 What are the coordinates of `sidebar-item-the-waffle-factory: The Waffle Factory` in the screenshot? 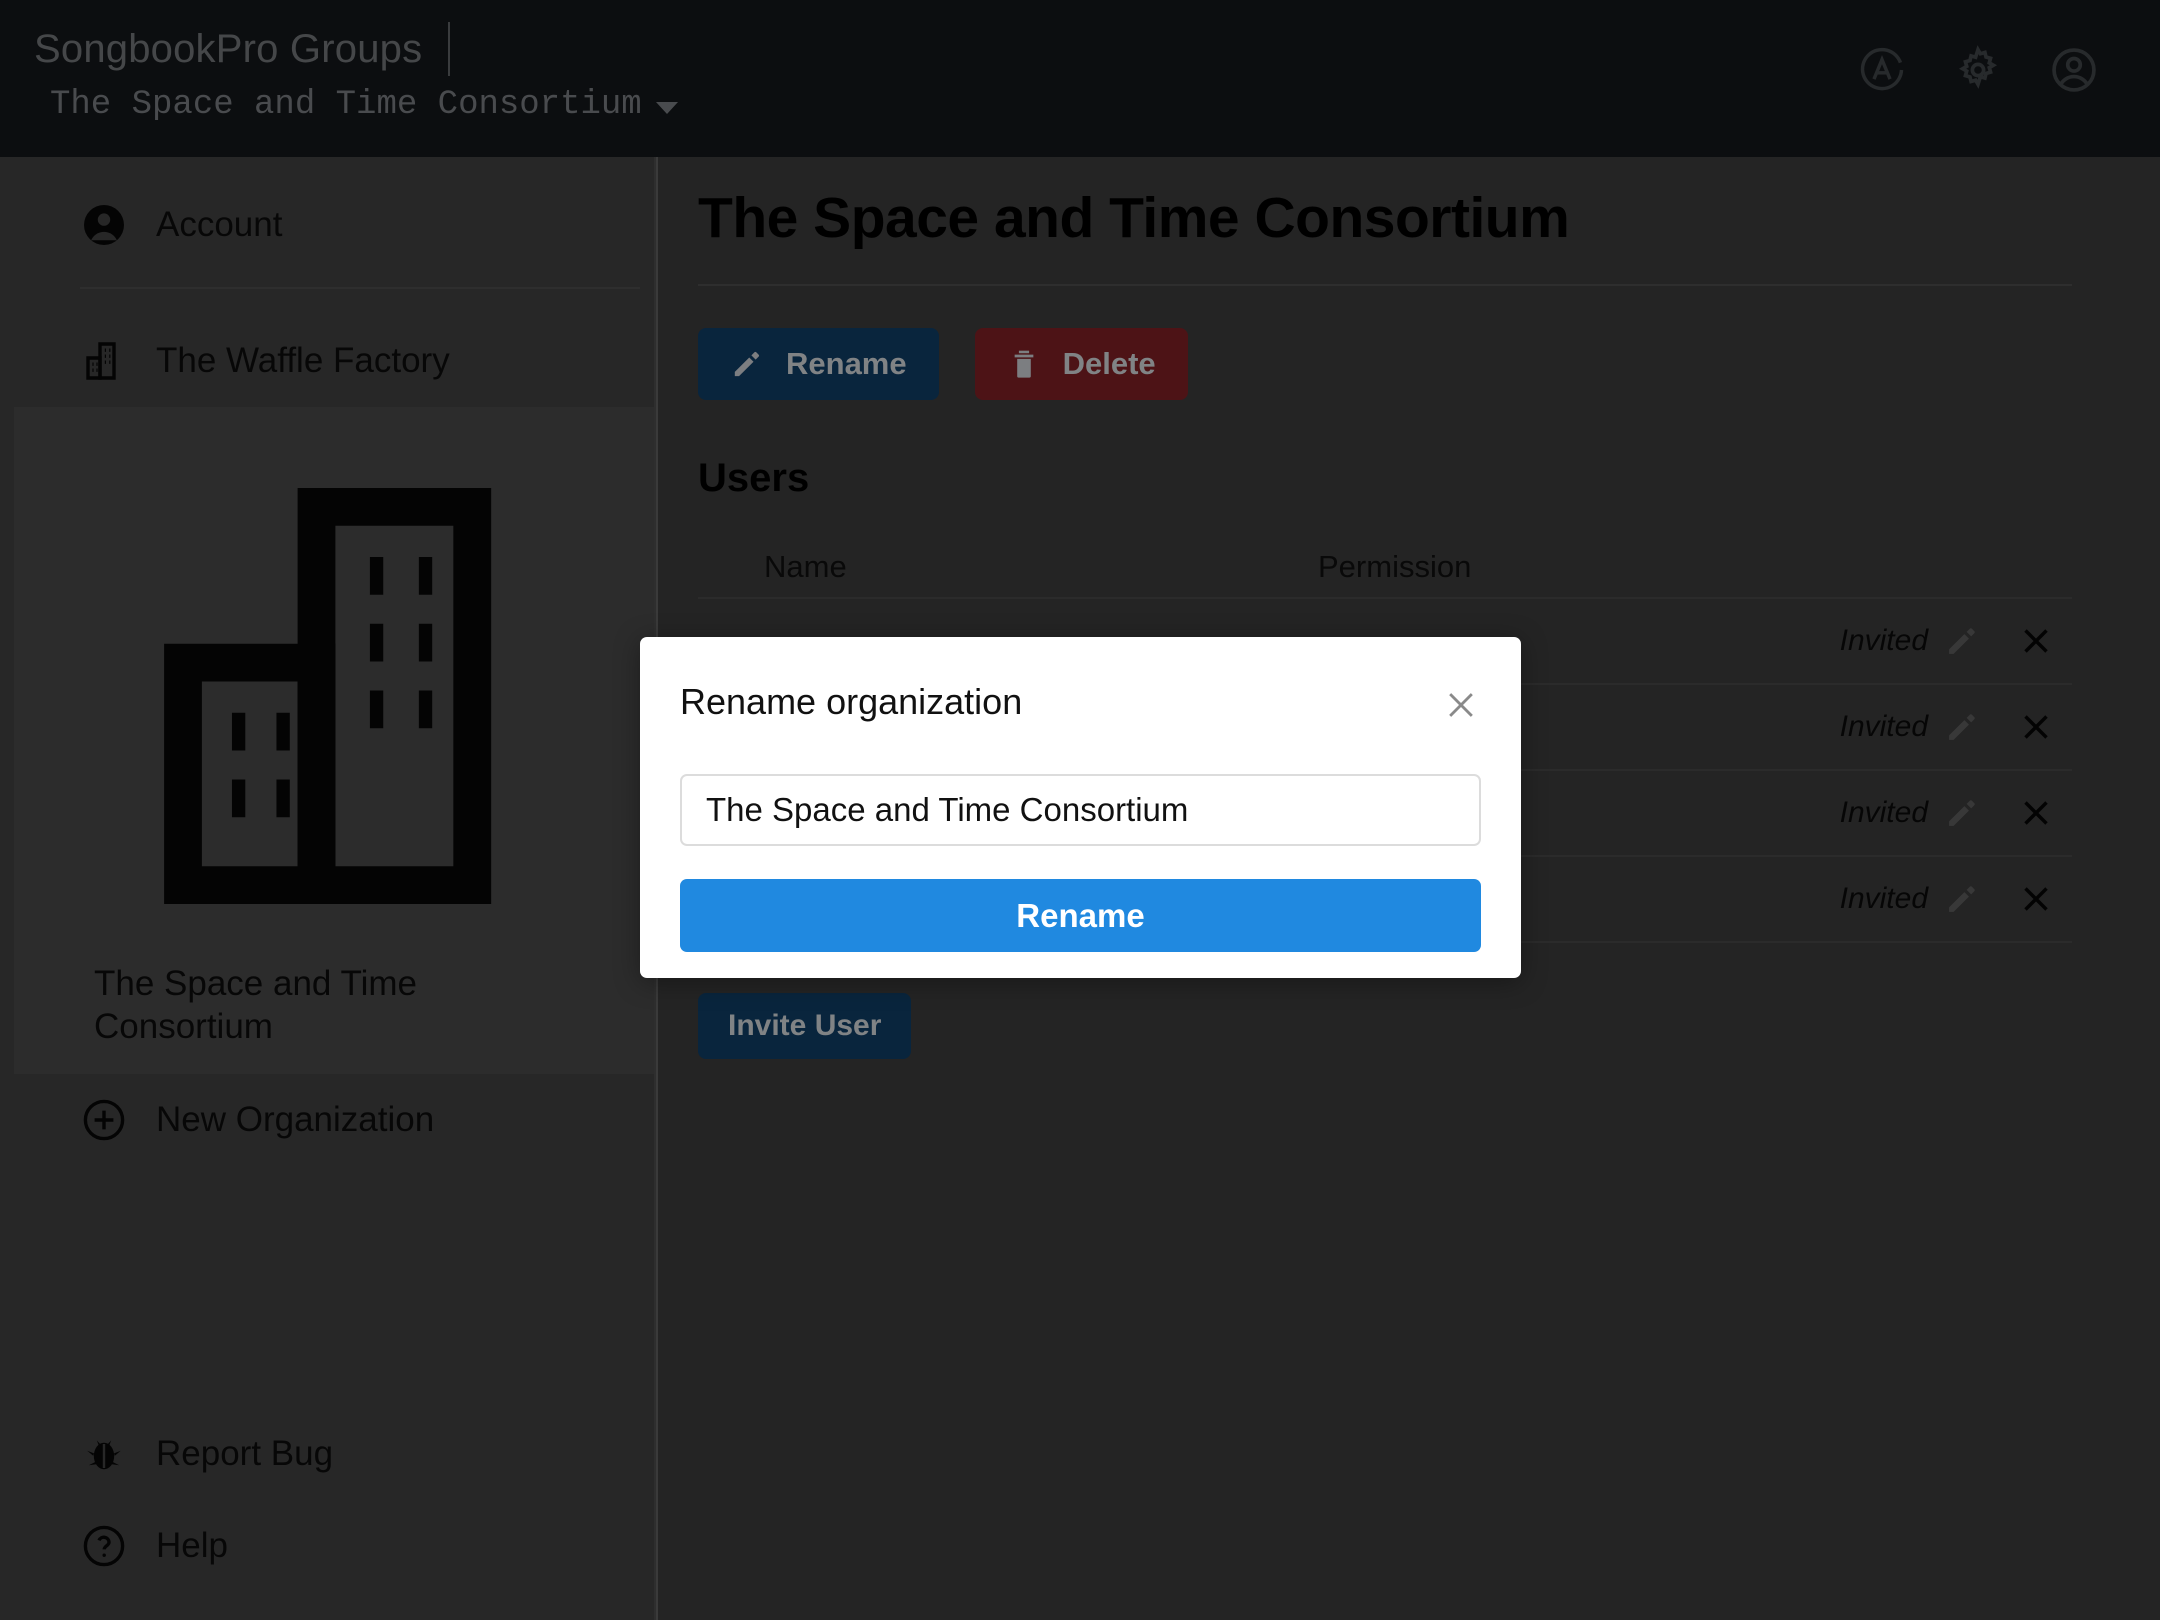 It's located at (327, 361).